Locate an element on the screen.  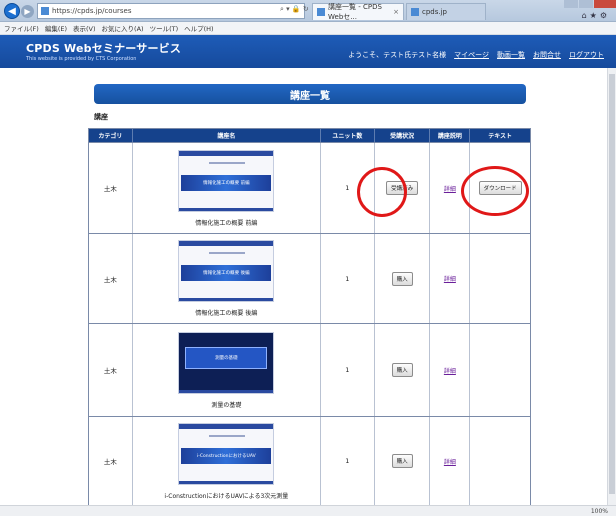
tab-favicon-icon is located at coordinates (321, 12).